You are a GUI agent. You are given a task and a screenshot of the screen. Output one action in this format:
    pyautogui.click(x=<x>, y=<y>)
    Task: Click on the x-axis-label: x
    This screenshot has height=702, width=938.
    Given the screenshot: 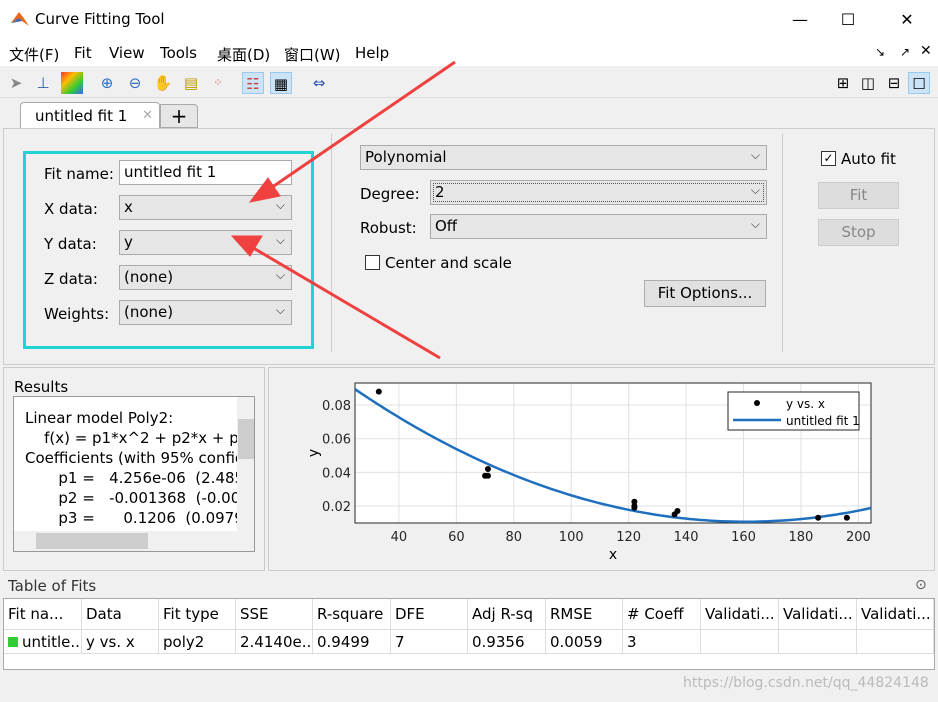 What is the action you would take?
    pyautogui.click(x=613, y=555)
    